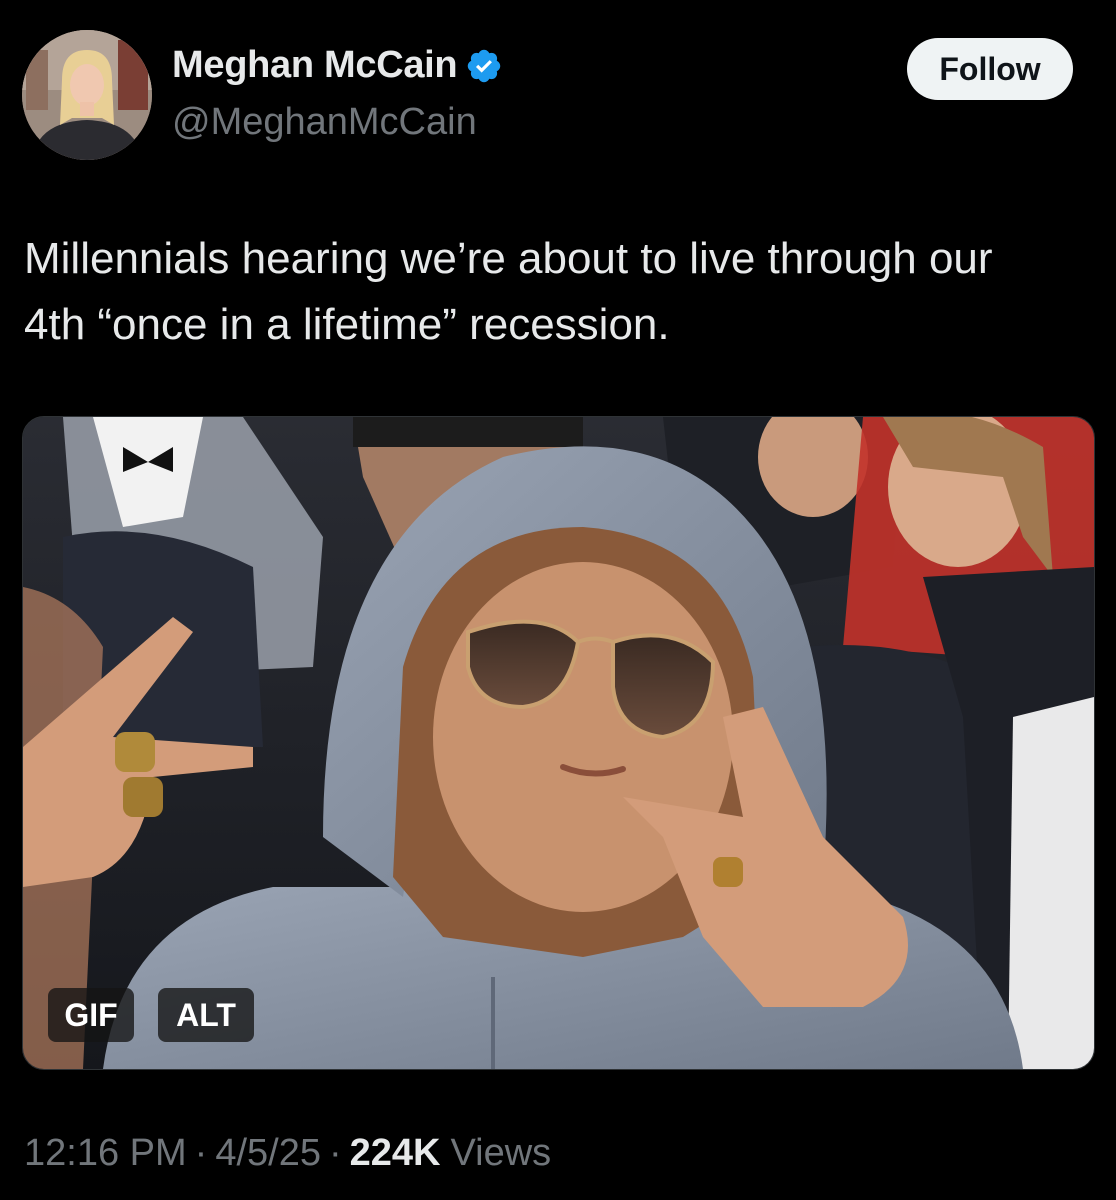  I want to click on author-avatar, so click(87, 95).